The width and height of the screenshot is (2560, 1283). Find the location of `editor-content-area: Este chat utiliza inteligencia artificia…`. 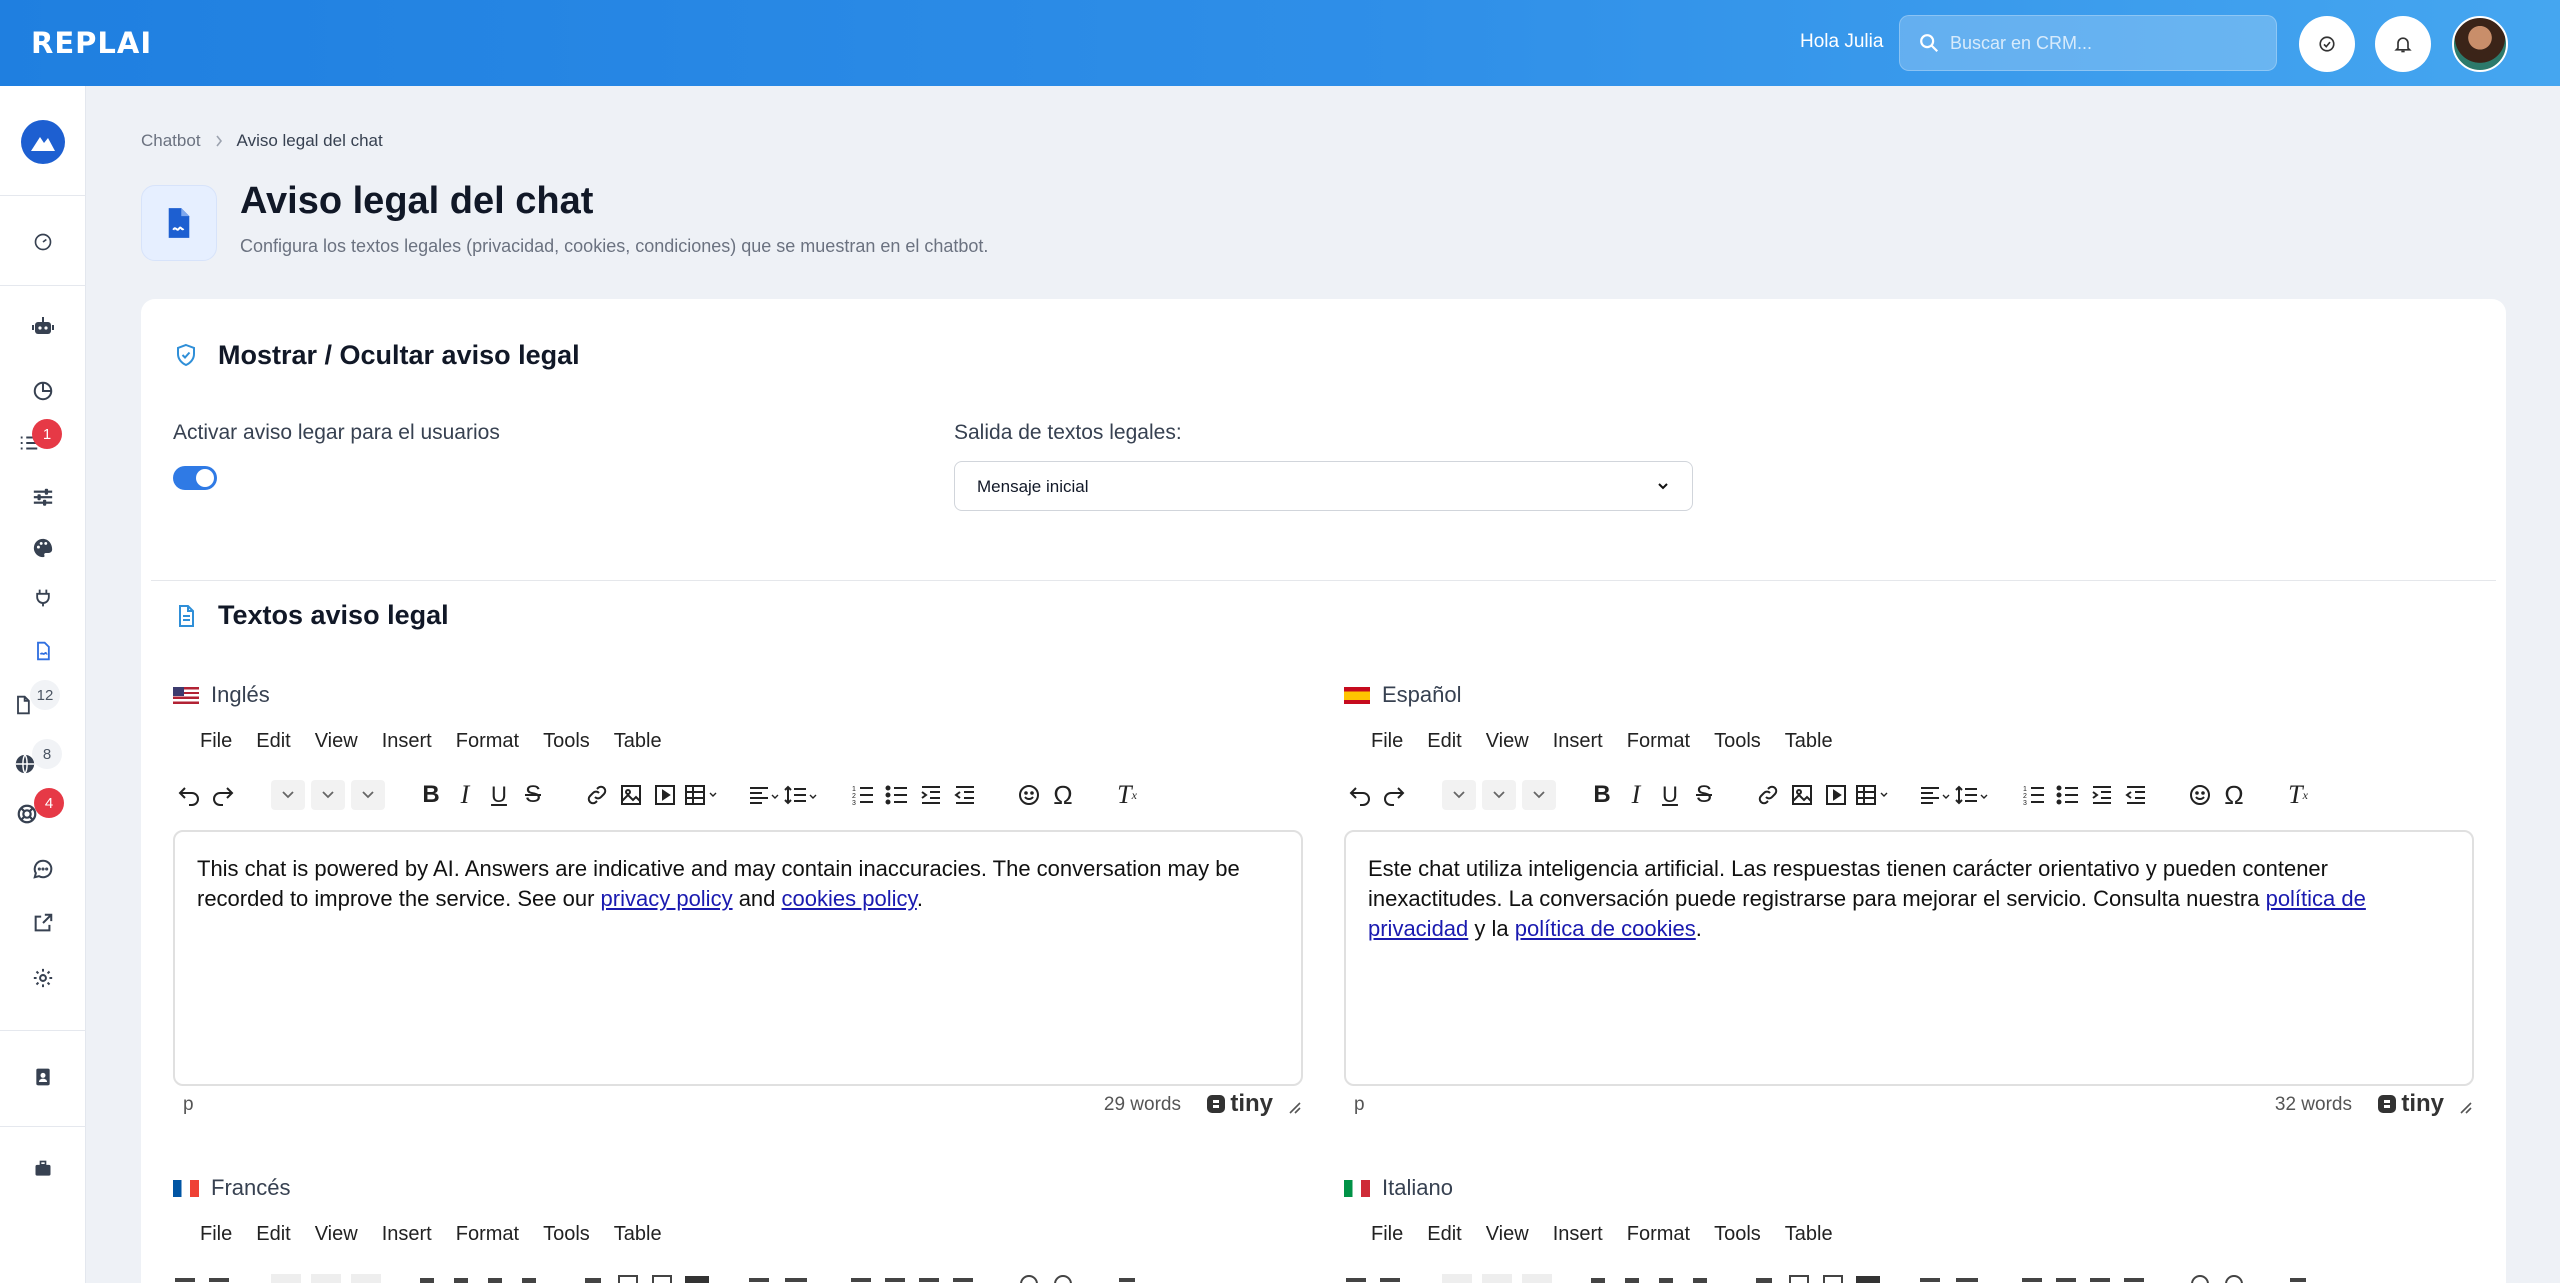

editor-content-area: Este chat utiliza inteligencia artificia… is located at coordinates (1909, 958).